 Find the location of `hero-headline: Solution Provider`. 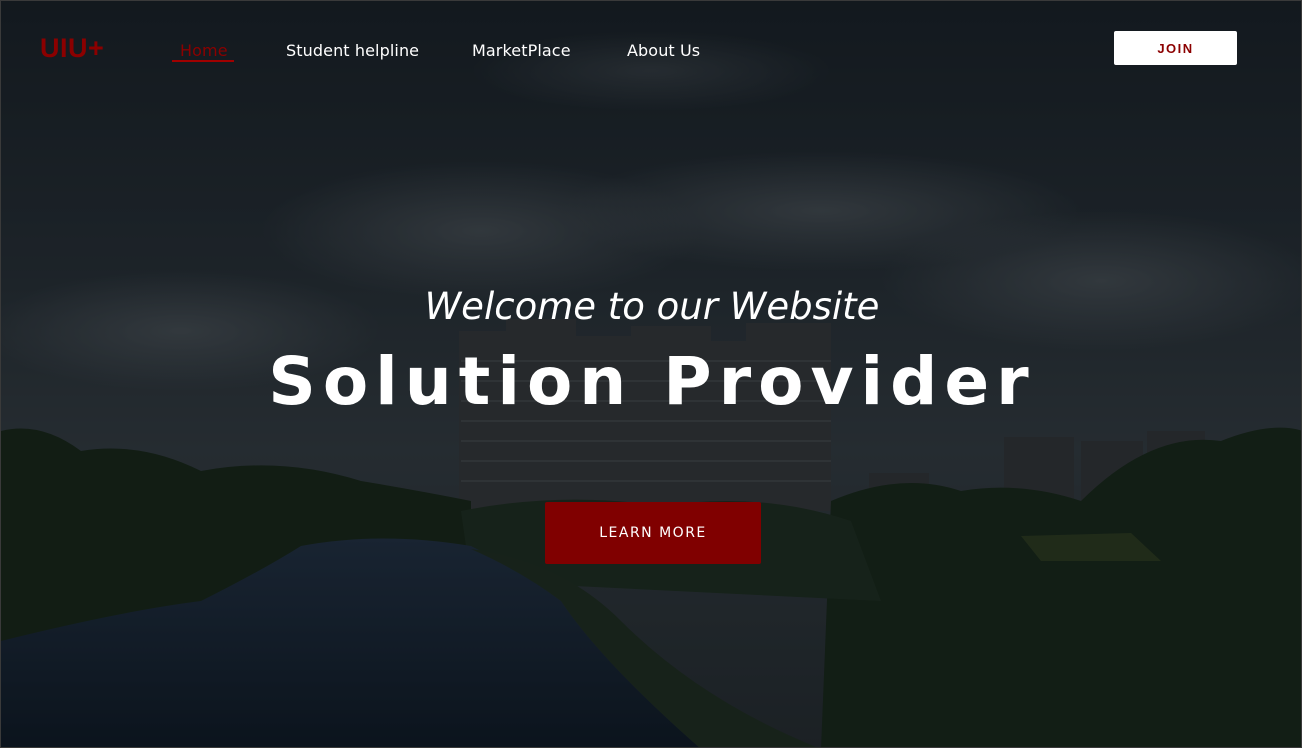

hero-headline: Solution Provider is located at coordinates (652, 381).